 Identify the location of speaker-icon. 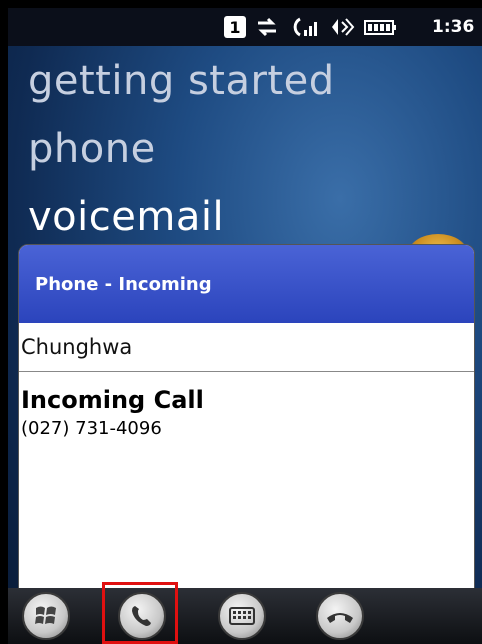
(341, 27).